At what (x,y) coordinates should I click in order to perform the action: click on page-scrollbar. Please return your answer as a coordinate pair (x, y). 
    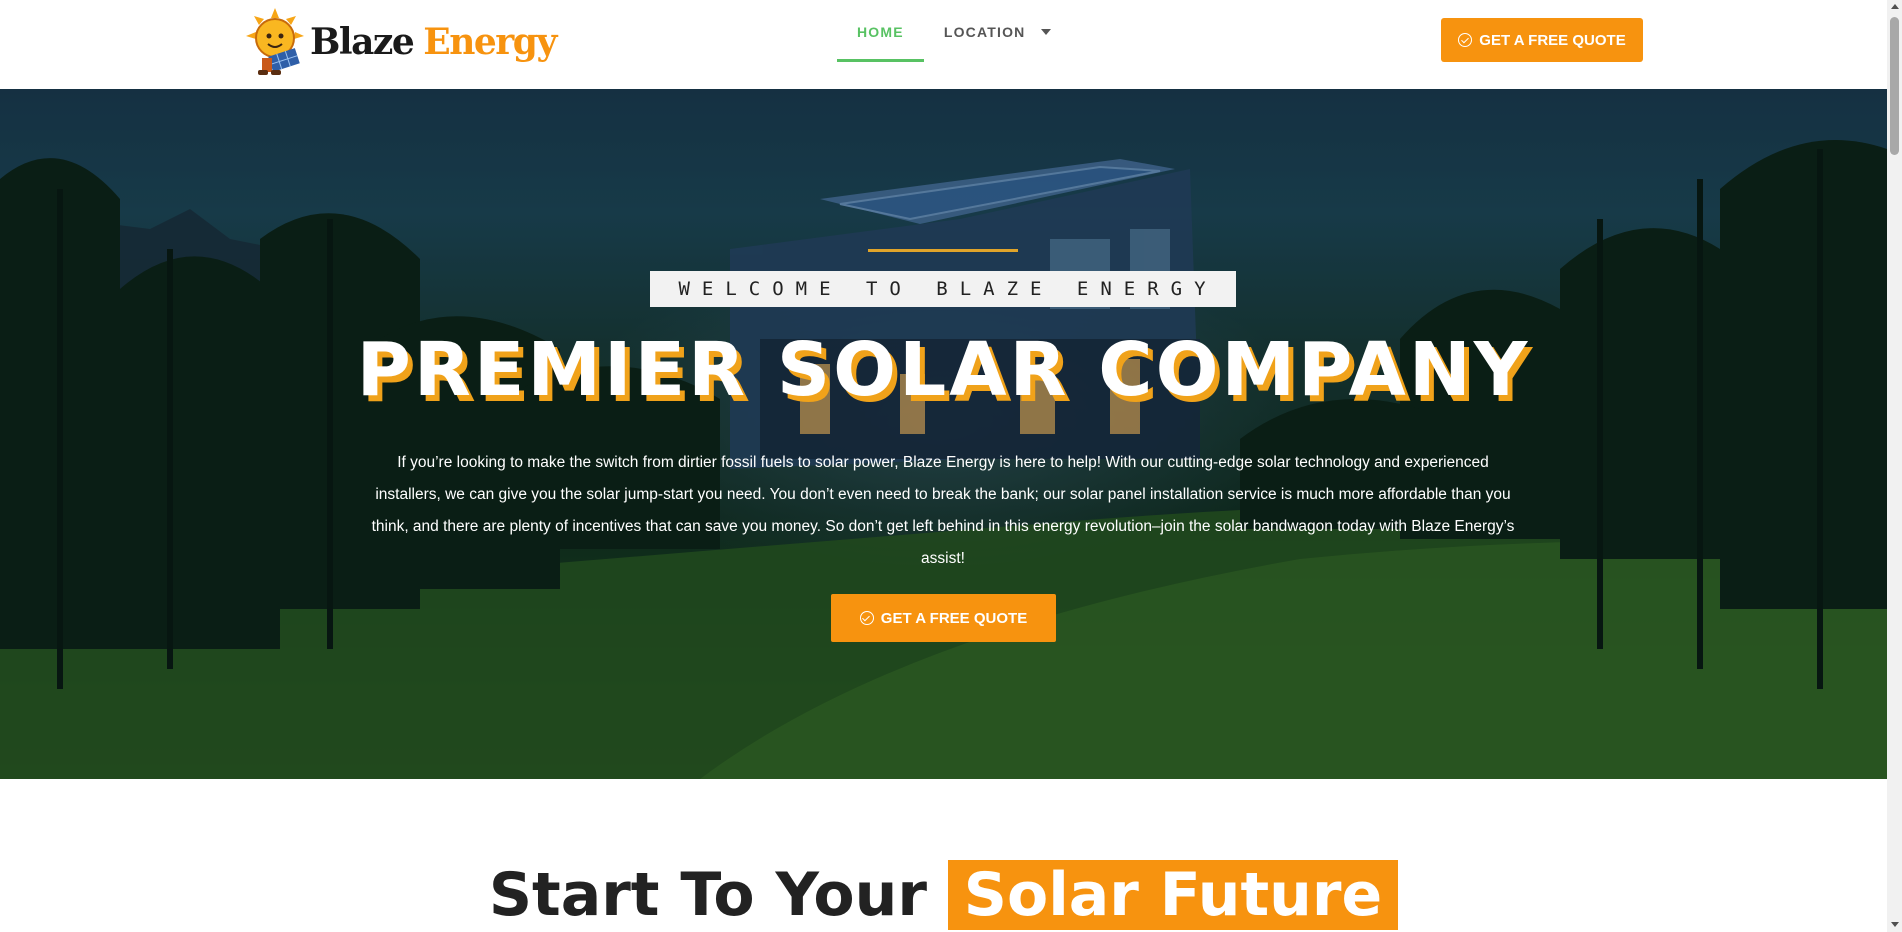
    Looking at the image, I should click on (1894, 466).